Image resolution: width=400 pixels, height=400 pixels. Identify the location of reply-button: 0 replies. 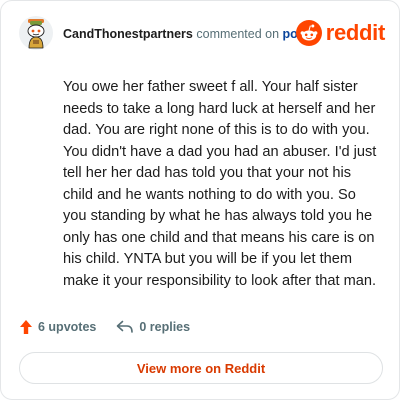
(153, 327).